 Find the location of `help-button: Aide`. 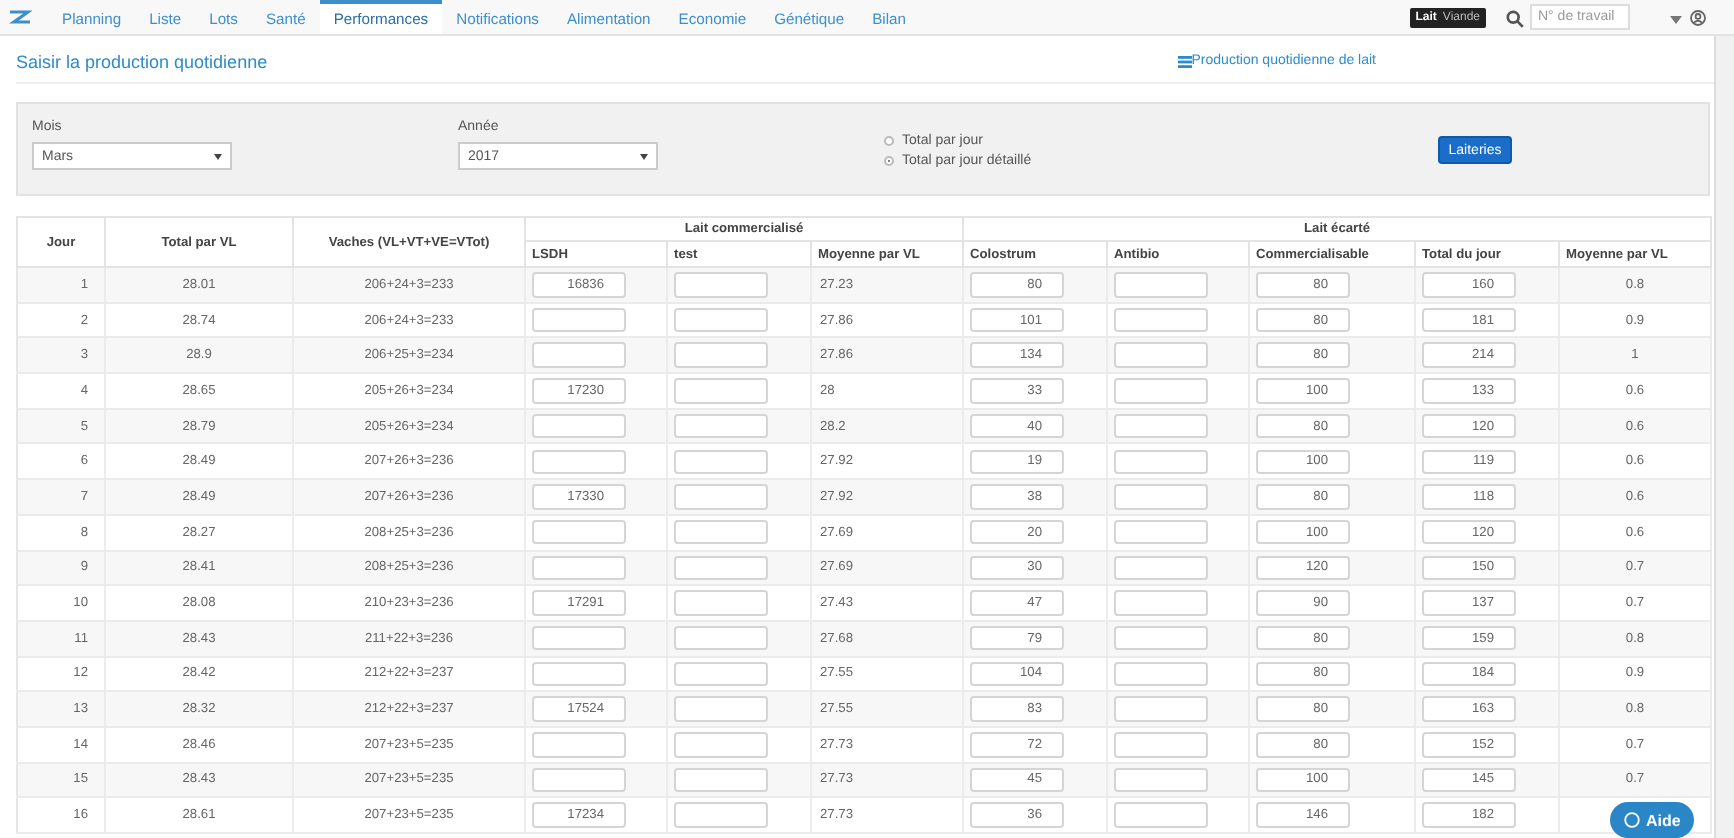

help-button: Aide is located at coordinates (1652, 820).